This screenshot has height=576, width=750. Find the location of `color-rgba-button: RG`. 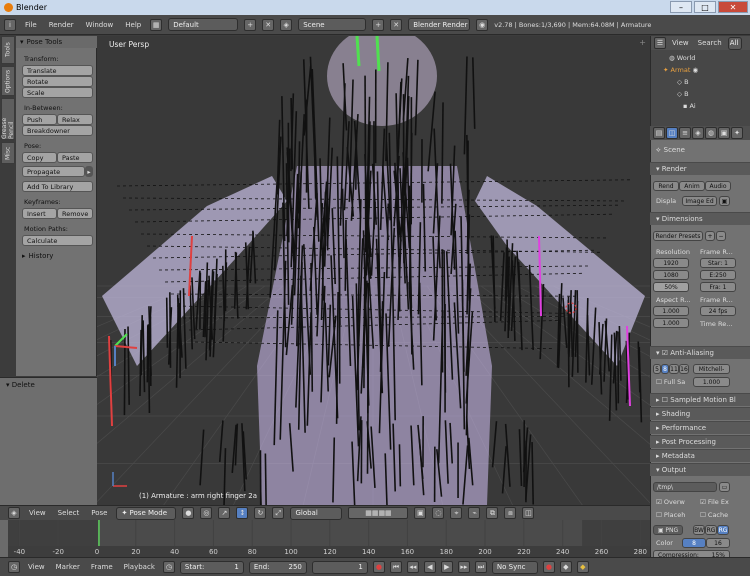

color-rgba-button: RG is located at coordinates (723, 530).